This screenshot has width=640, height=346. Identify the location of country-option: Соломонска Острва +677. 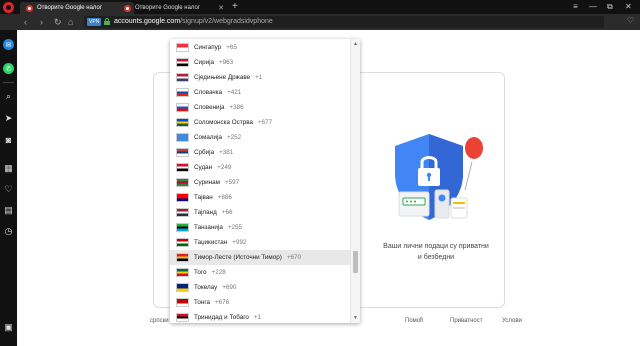
(260, 122).